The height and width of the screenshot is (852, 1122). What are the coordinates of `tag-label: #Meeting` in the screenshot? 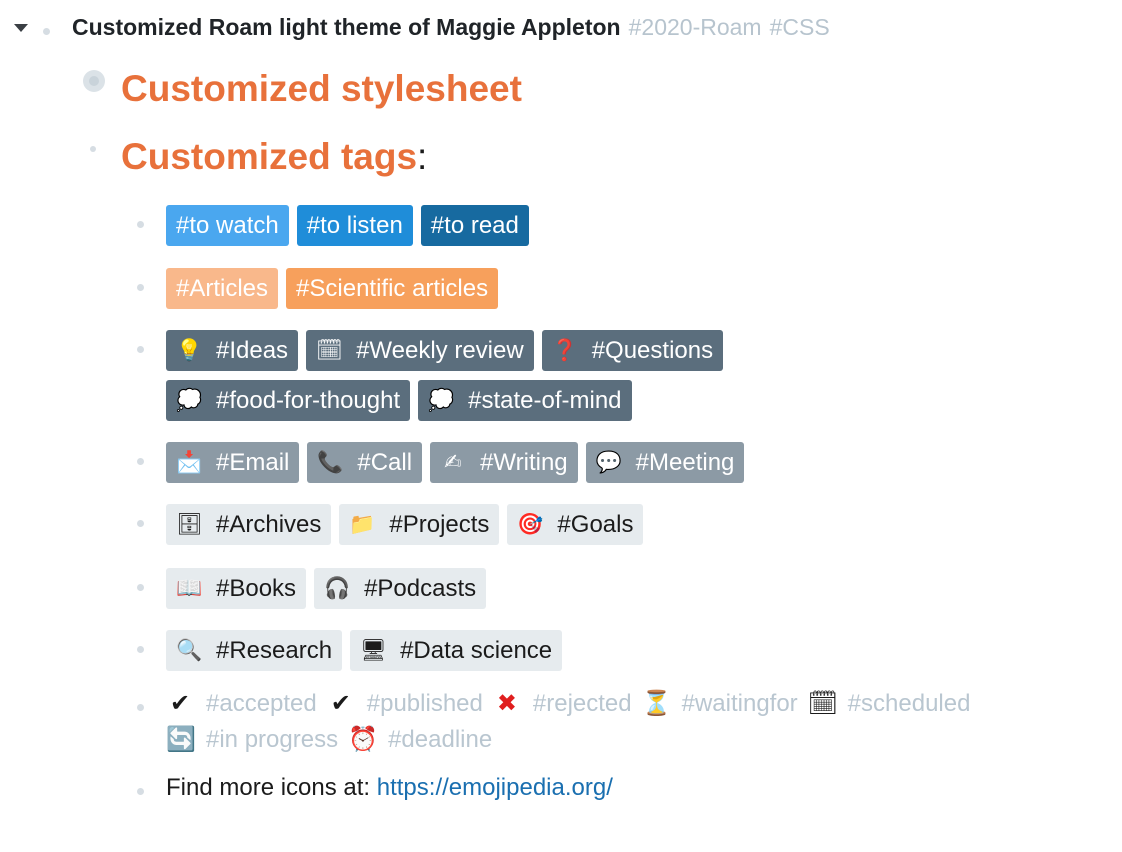 It's located at (685, 462).